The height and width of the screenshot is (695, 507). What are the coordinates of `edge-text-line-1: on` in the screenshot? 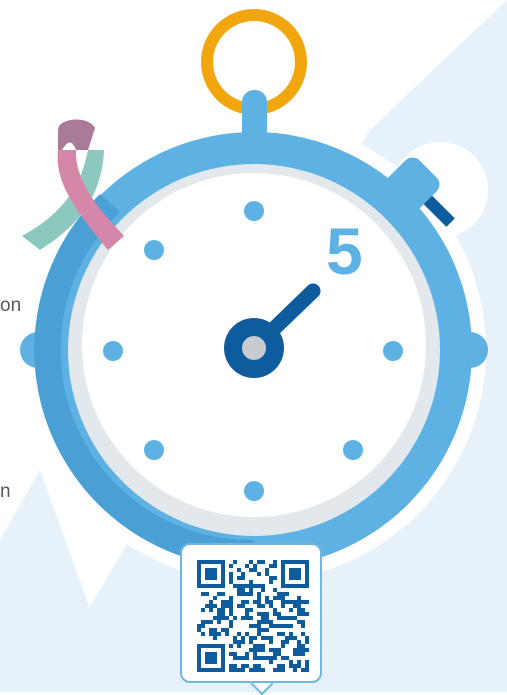 It's located at (11, 305).